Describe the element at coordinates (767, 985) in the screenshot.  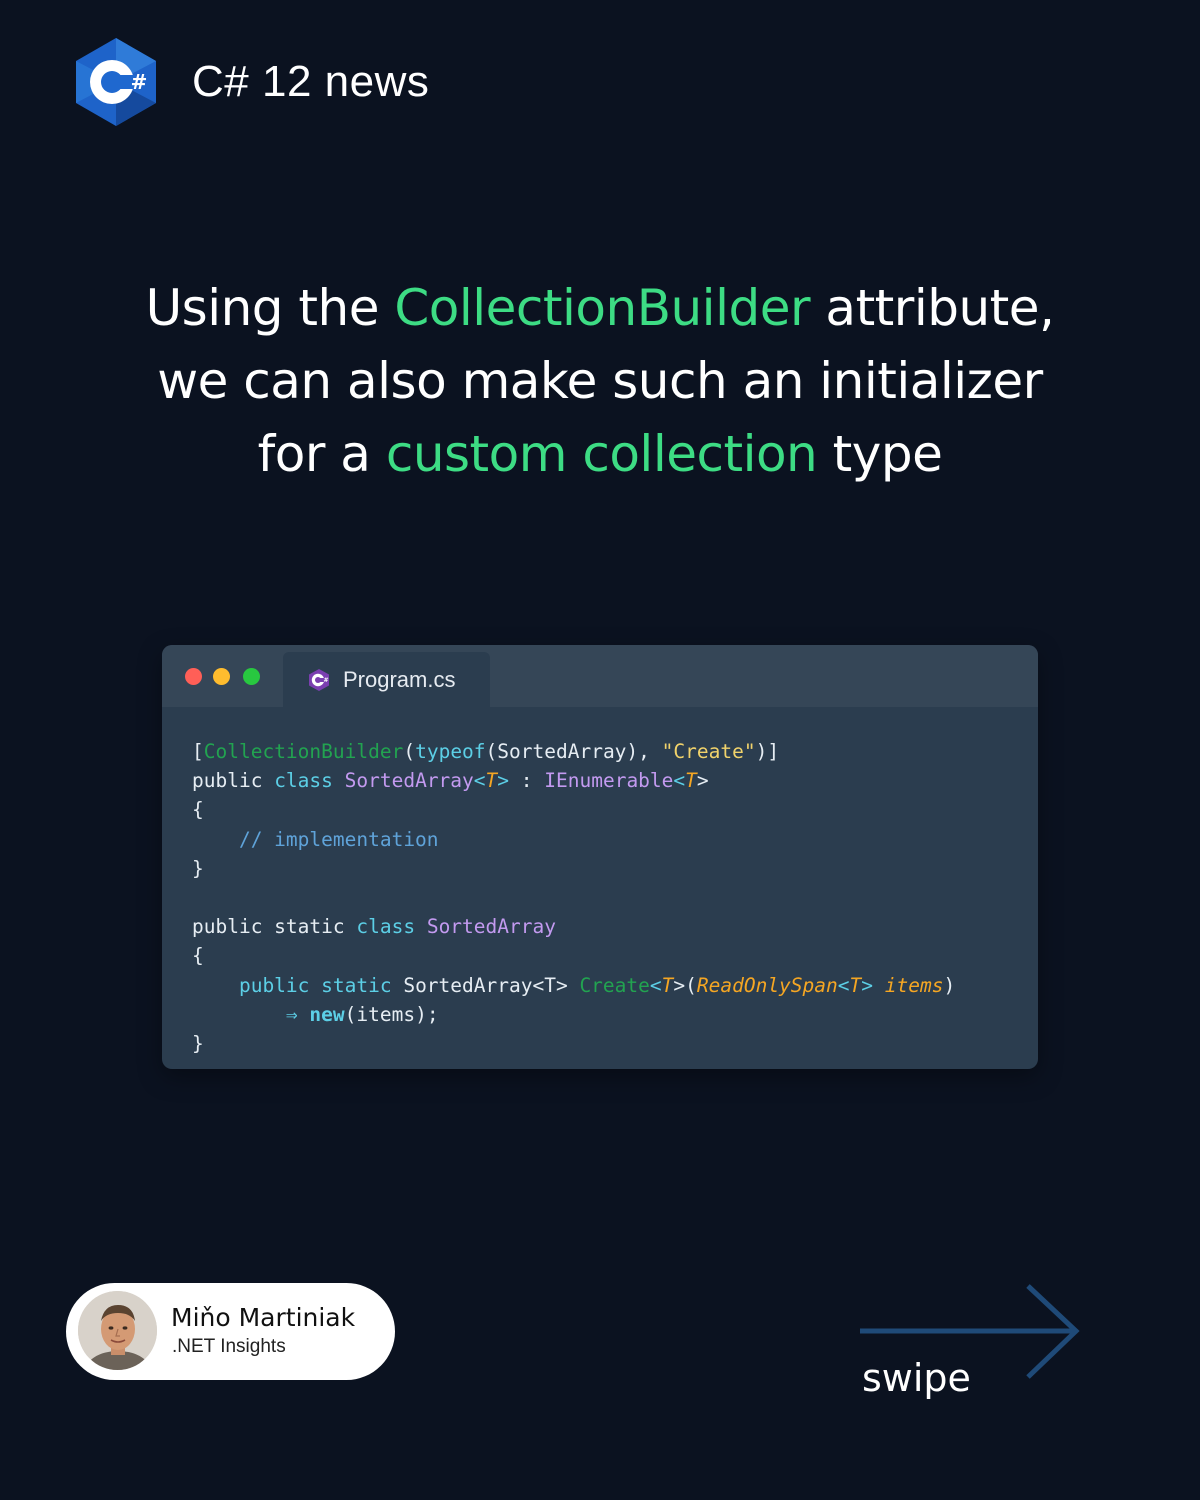
I see `code-token: ReadOnlySpan` at that location.